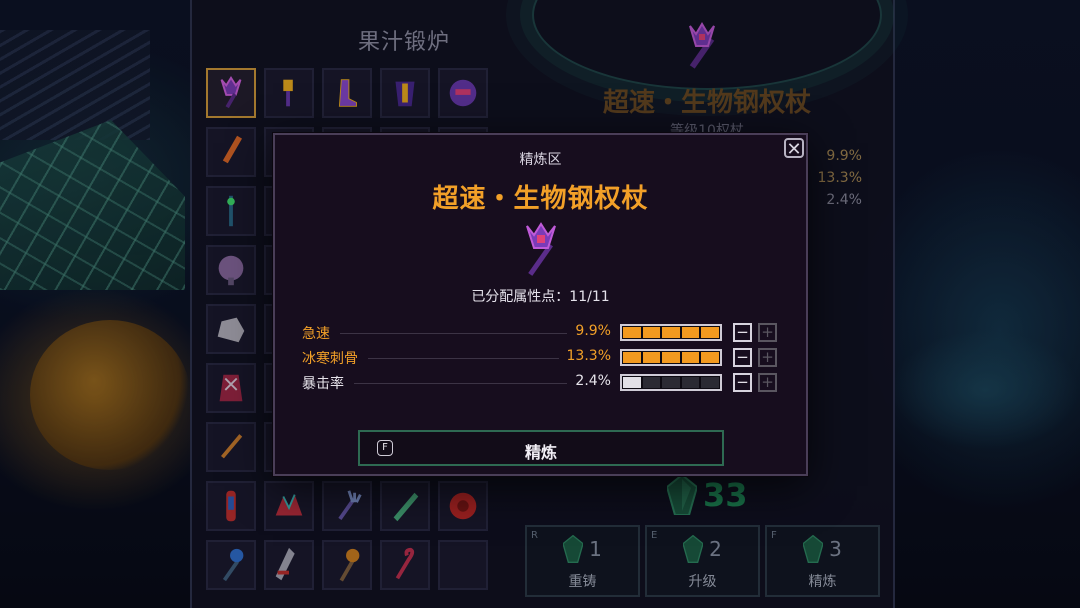  What do you see at coordinates (540, 452) in the screenshot?
I see `refine-button-label: 精炼` at bounding box center [540, 452].